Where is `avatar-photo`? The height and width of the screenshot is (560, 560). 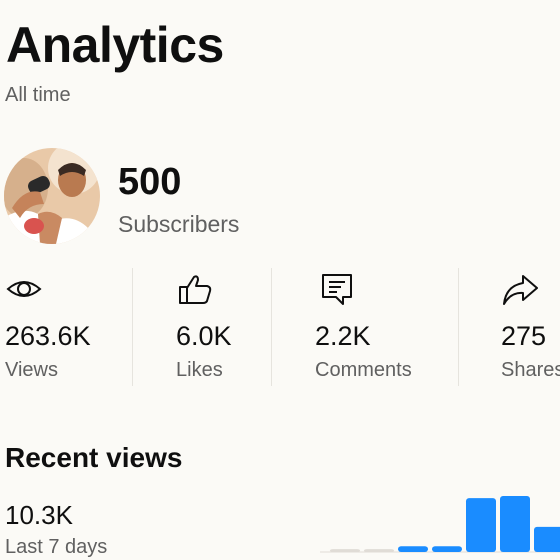 avatar-photo is located at coordinates (52, 196).